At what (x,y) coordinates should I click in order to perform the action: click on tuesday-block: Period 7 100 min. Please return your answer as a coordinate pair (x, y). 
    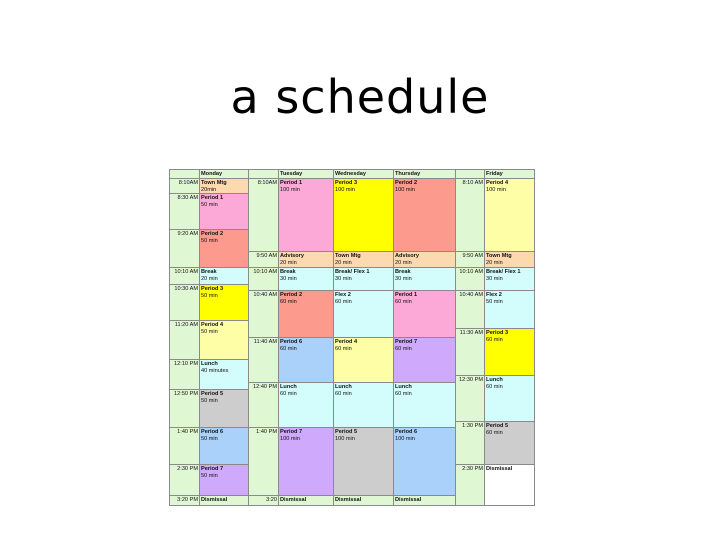
    Looking at the image, I should click on (306, 461).